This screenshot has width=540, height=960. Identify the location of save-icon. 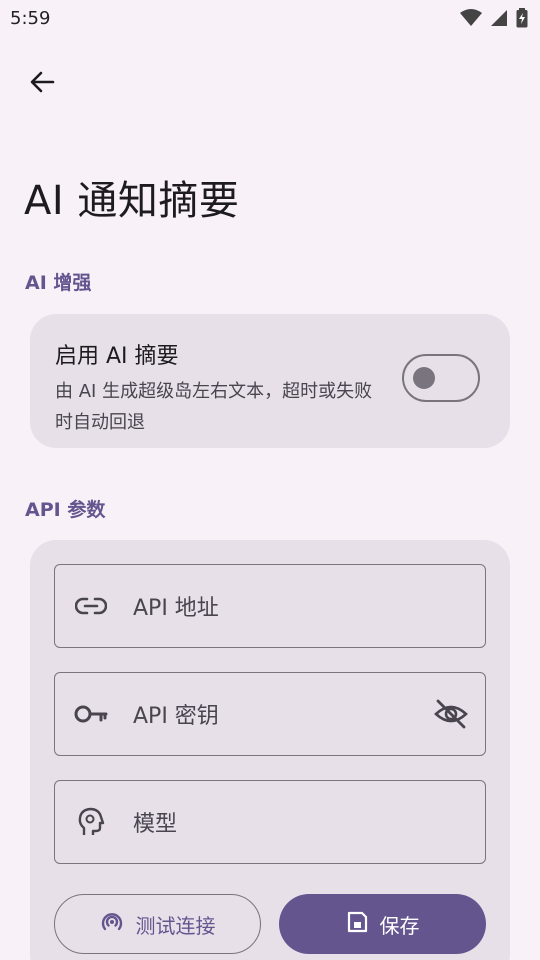
(357, 924).